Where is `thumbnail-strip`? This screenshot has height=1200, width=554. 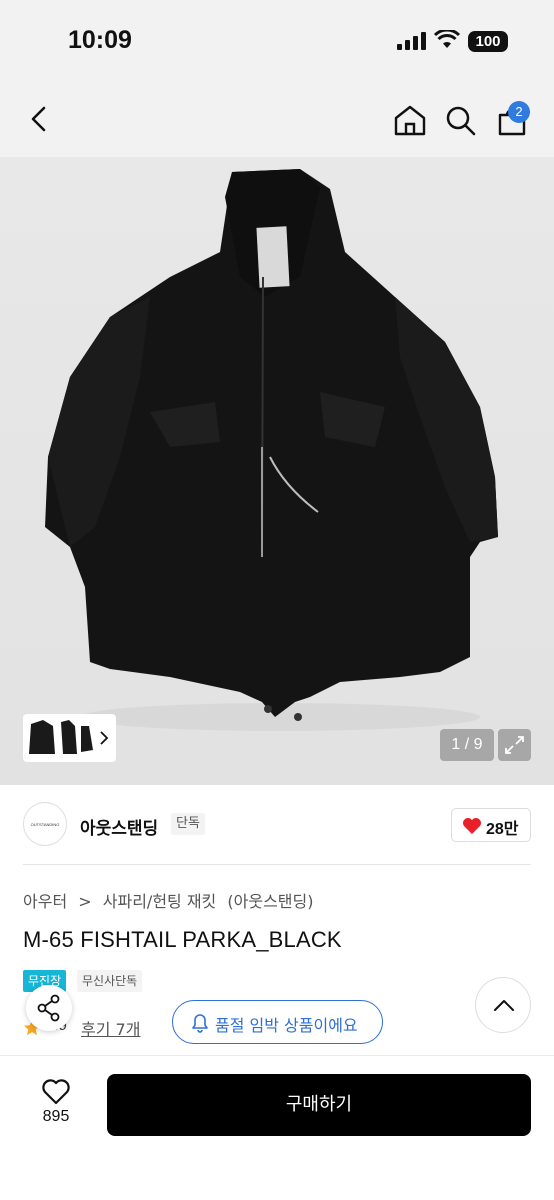 thumbnail-strip is located at coordinates (69, 738).